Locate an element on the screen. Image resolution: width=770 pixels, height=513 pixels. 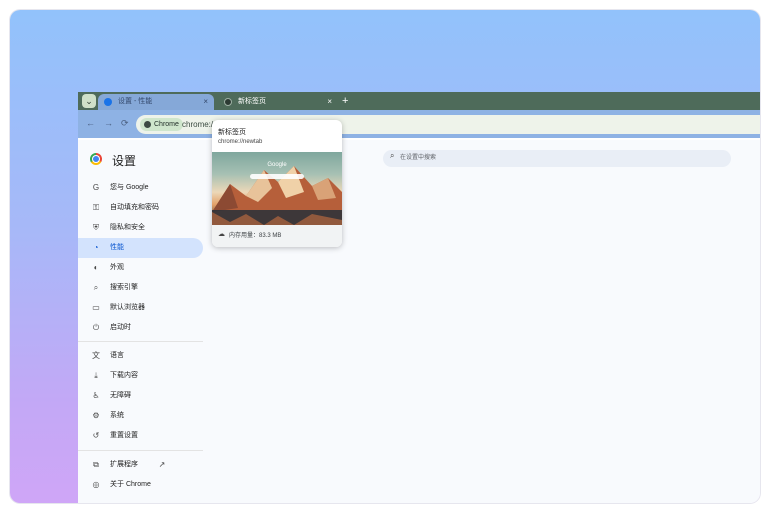
external-link-icon: ↗ is located at coordinates (162, 464).